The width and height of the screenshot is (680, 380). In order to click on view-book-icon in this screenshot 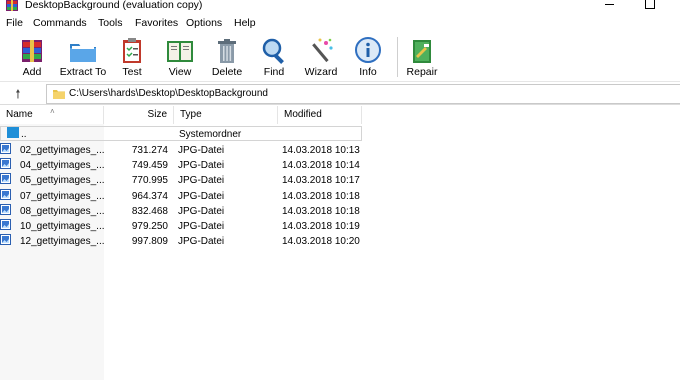, I will do `click(180, 51)`.